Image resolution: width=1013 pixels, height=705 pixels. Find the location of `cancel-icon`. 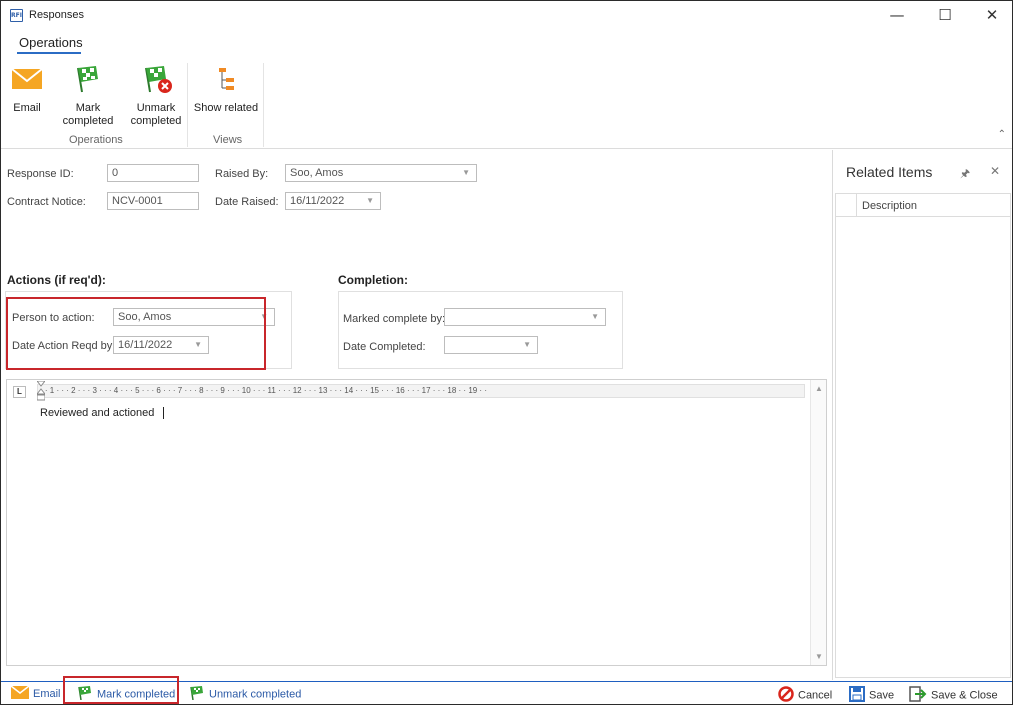

cancel-icon is located at coordinates (786, 695).